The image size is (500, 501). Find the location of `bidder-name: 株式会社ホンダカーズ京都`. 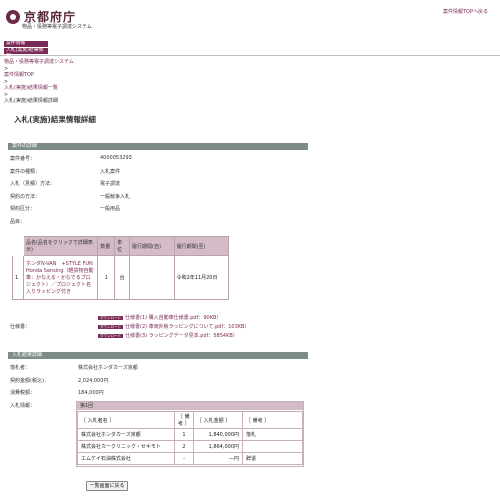

bidder-name: 株式会社ホンダカーズ京都 is located at coordinates (126, 434).